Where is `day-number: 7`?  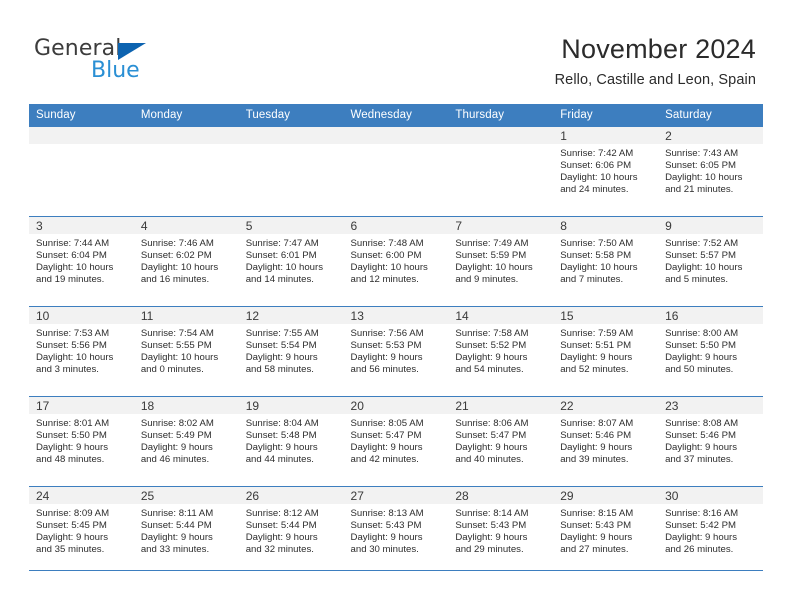 day-number: 7 is located at coordinates (501, 225).